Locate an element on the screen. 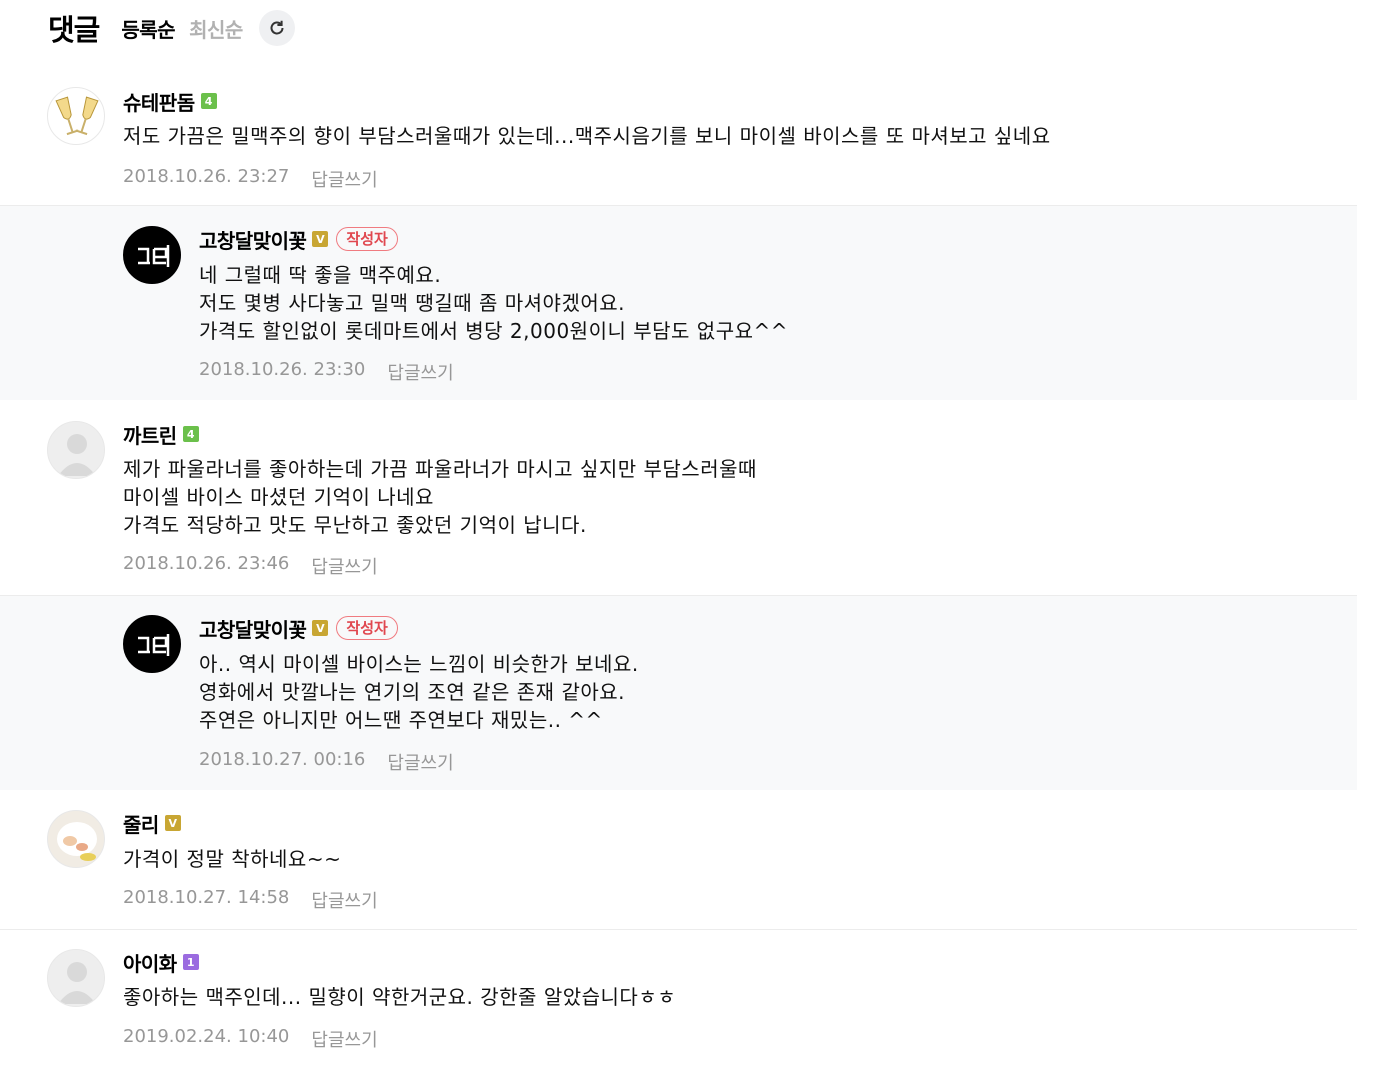 The image size is (1384, 1067). comment-header: 댓글 등록순 최신순 is located at coordinates (171, 28).